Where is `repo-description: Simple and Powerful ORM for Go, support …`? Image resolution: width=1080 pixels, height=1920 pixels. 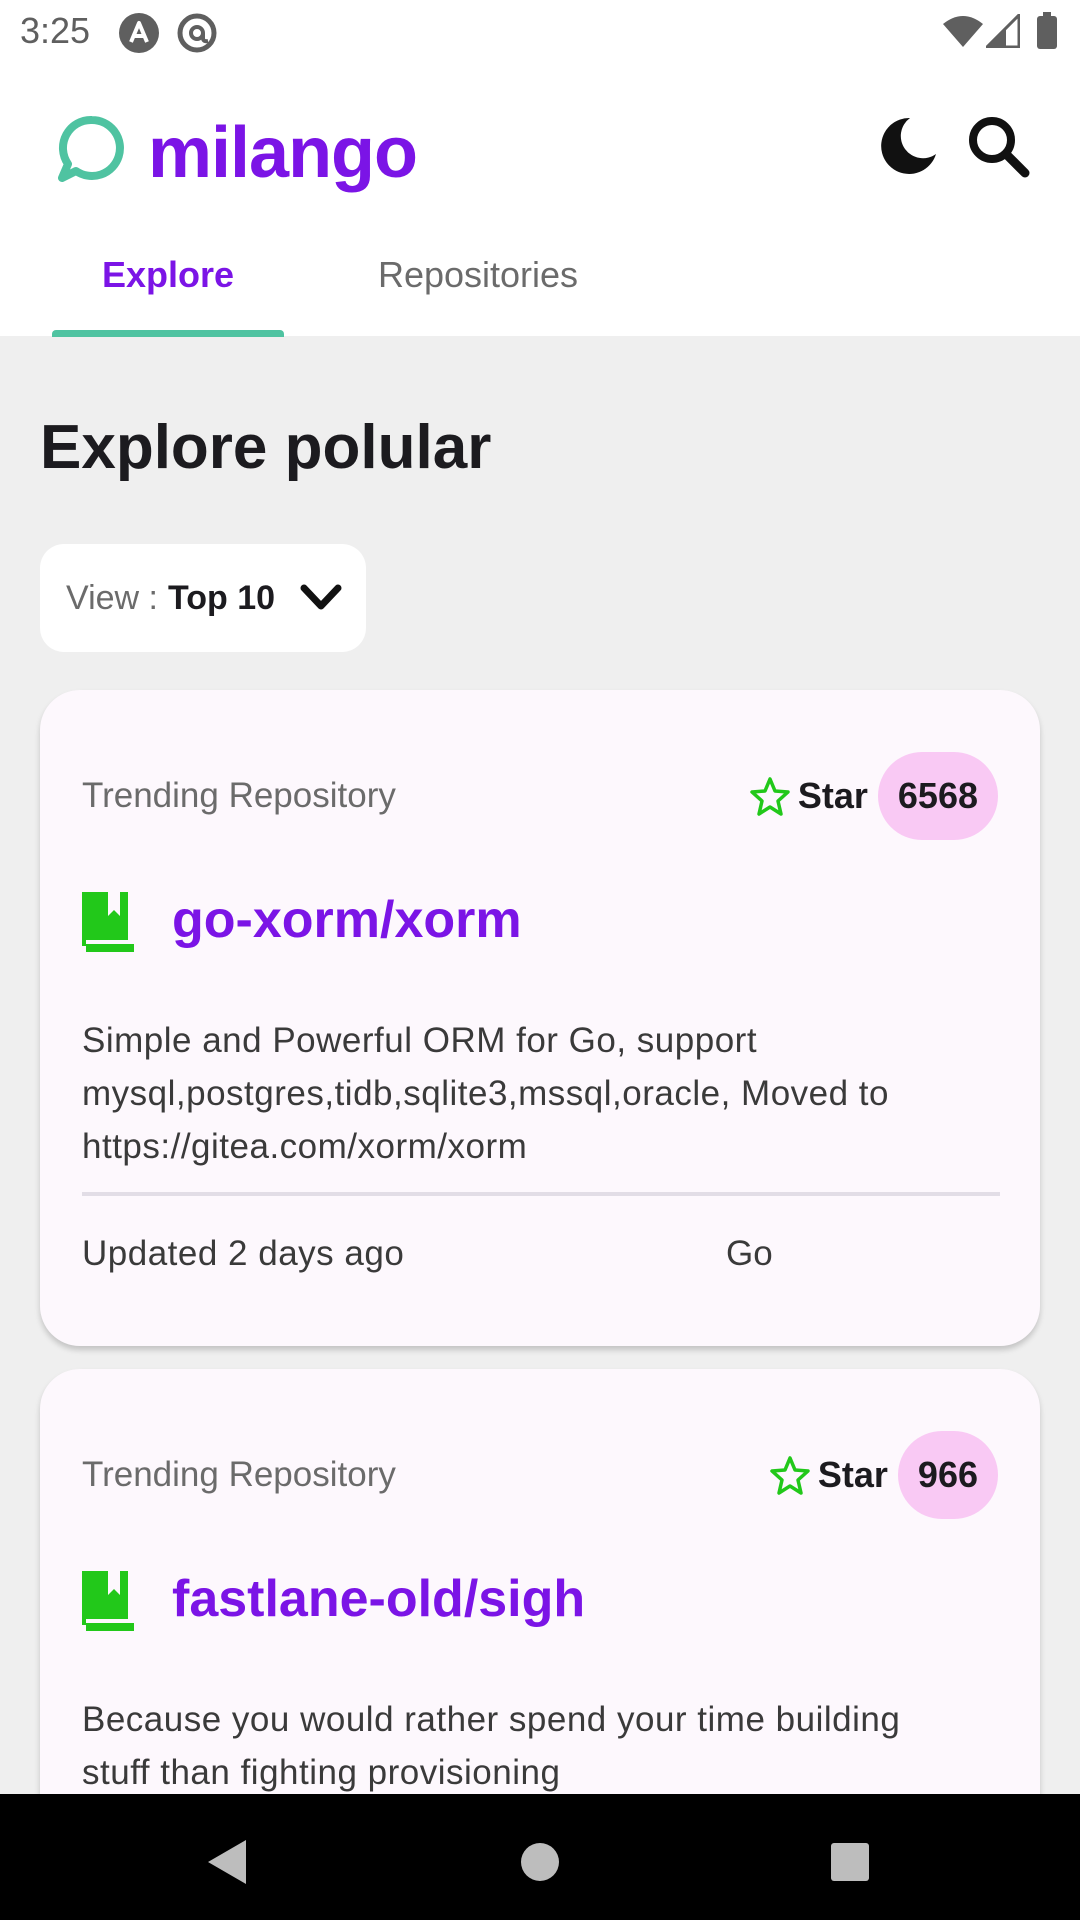
repo-description: Simple and Powerful ORM for Go, support … is located at coordinates (542, 1093).